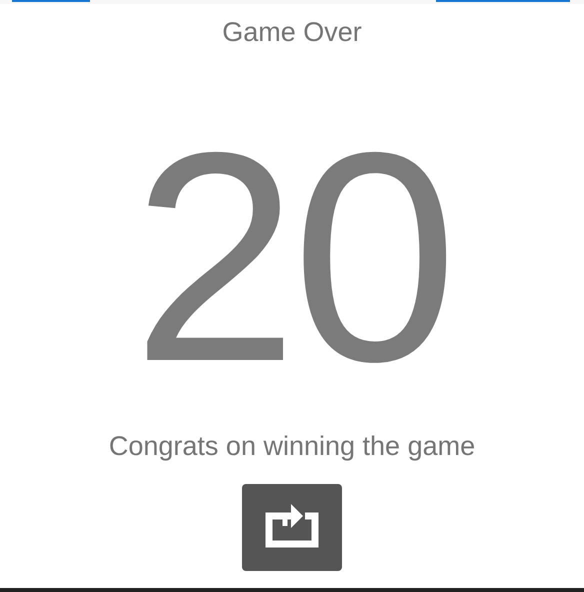 The image size is (584, 592). I want to click on replay-button, so click(292, 527).